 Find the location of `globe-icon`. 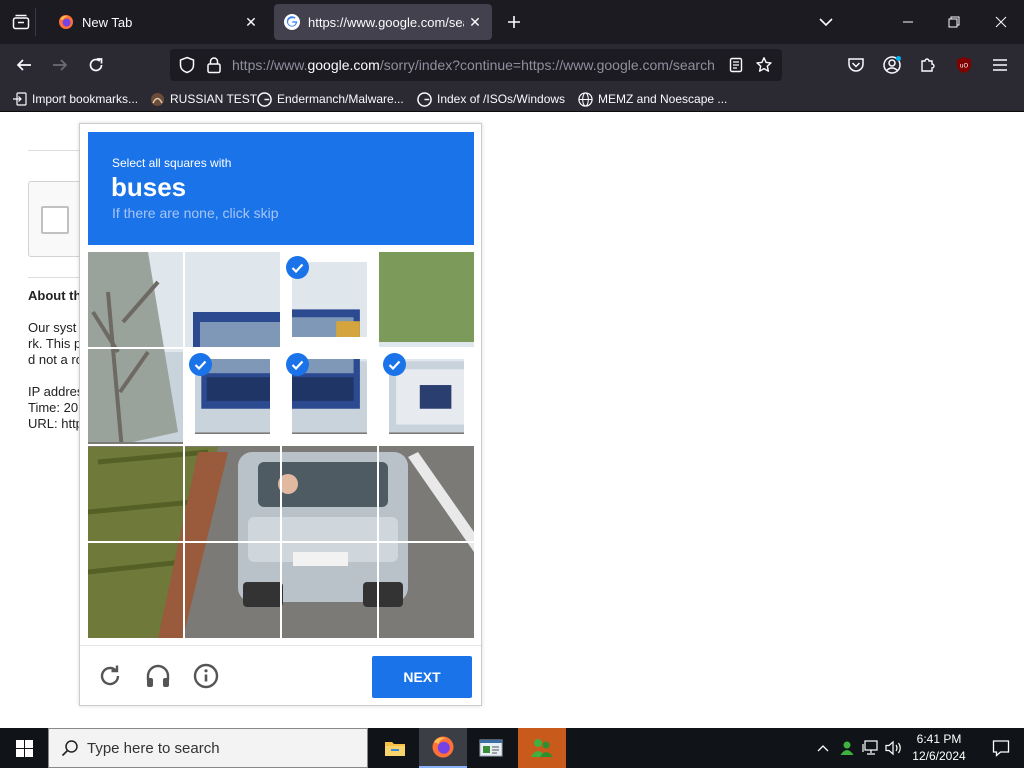

globe-icon is located at coordinates (585, 99).